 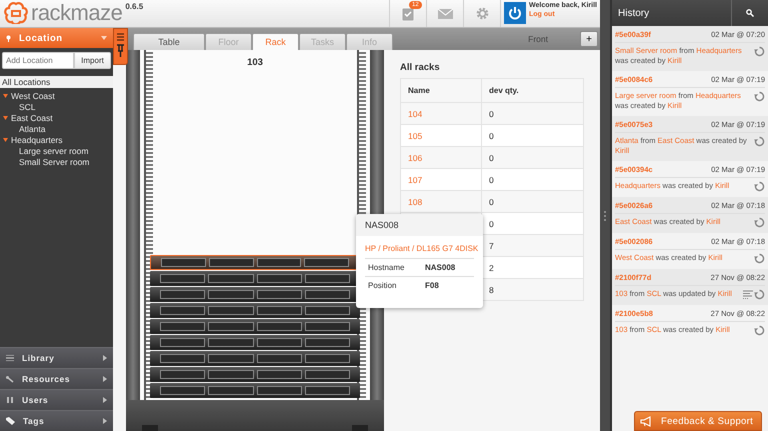 I want to click on tree-item: SCL, so click(x=56, y=106).